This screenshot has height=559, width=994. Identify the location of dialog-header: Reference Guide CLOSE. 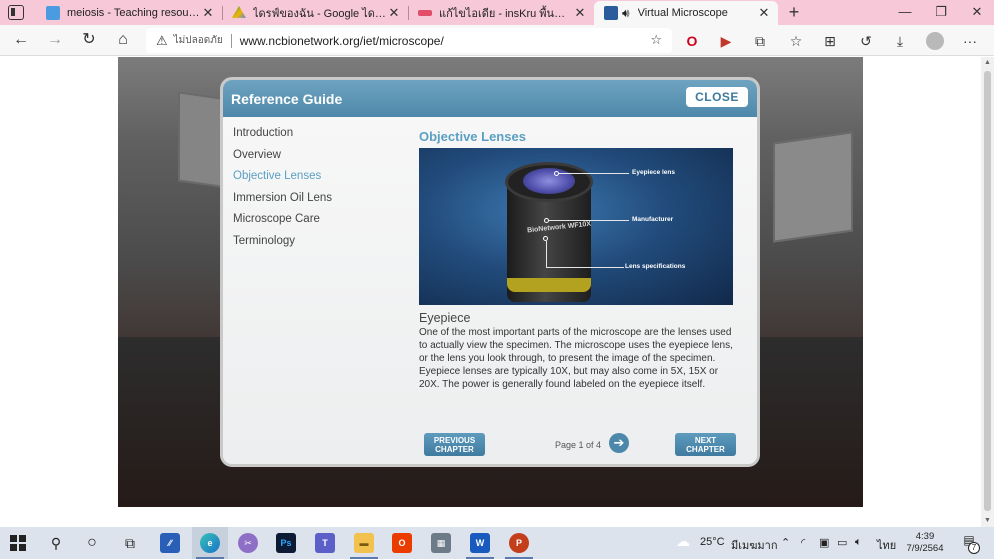
(490, 98).